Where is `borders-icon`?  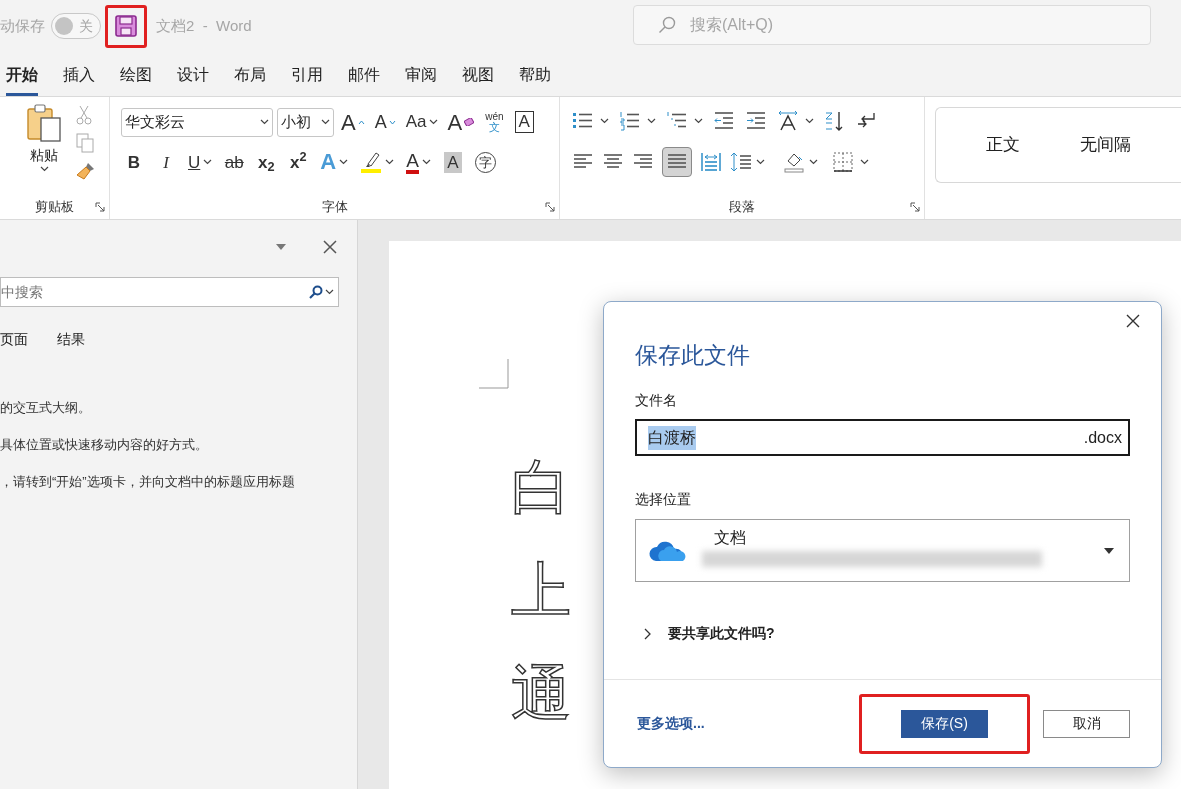
borders-icon is located at coordinates (843, 162).